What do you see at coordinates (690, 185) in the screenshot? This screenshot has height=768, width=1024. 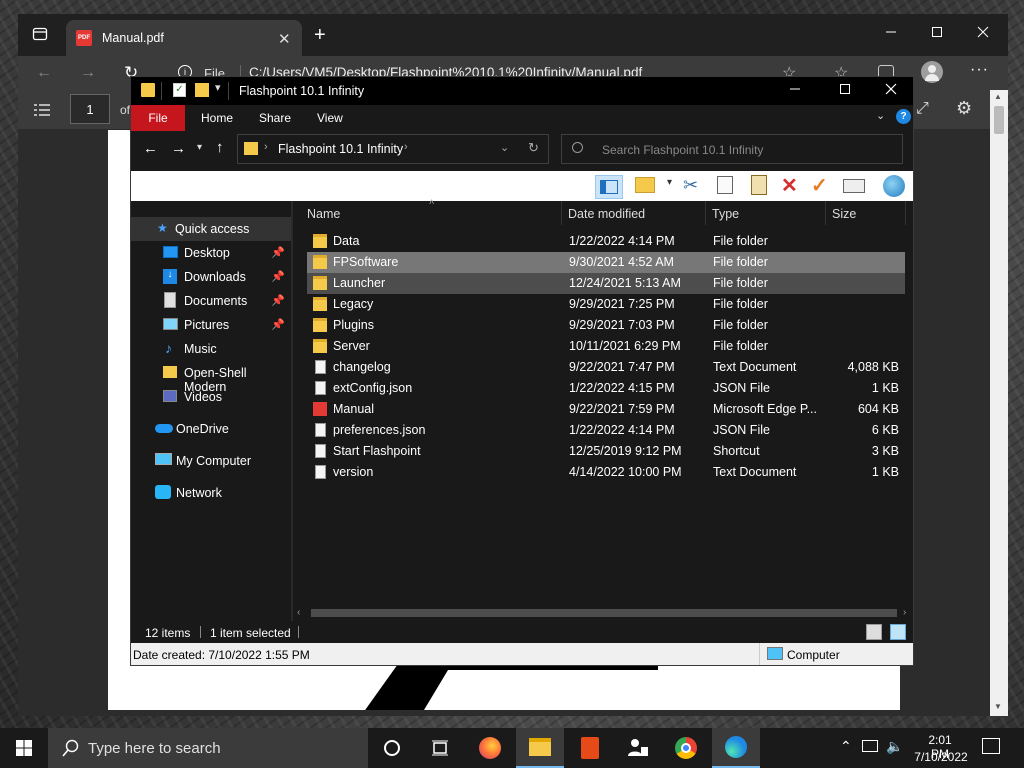 I see `cut-icon: ✂` at bounding box center [690, 185].